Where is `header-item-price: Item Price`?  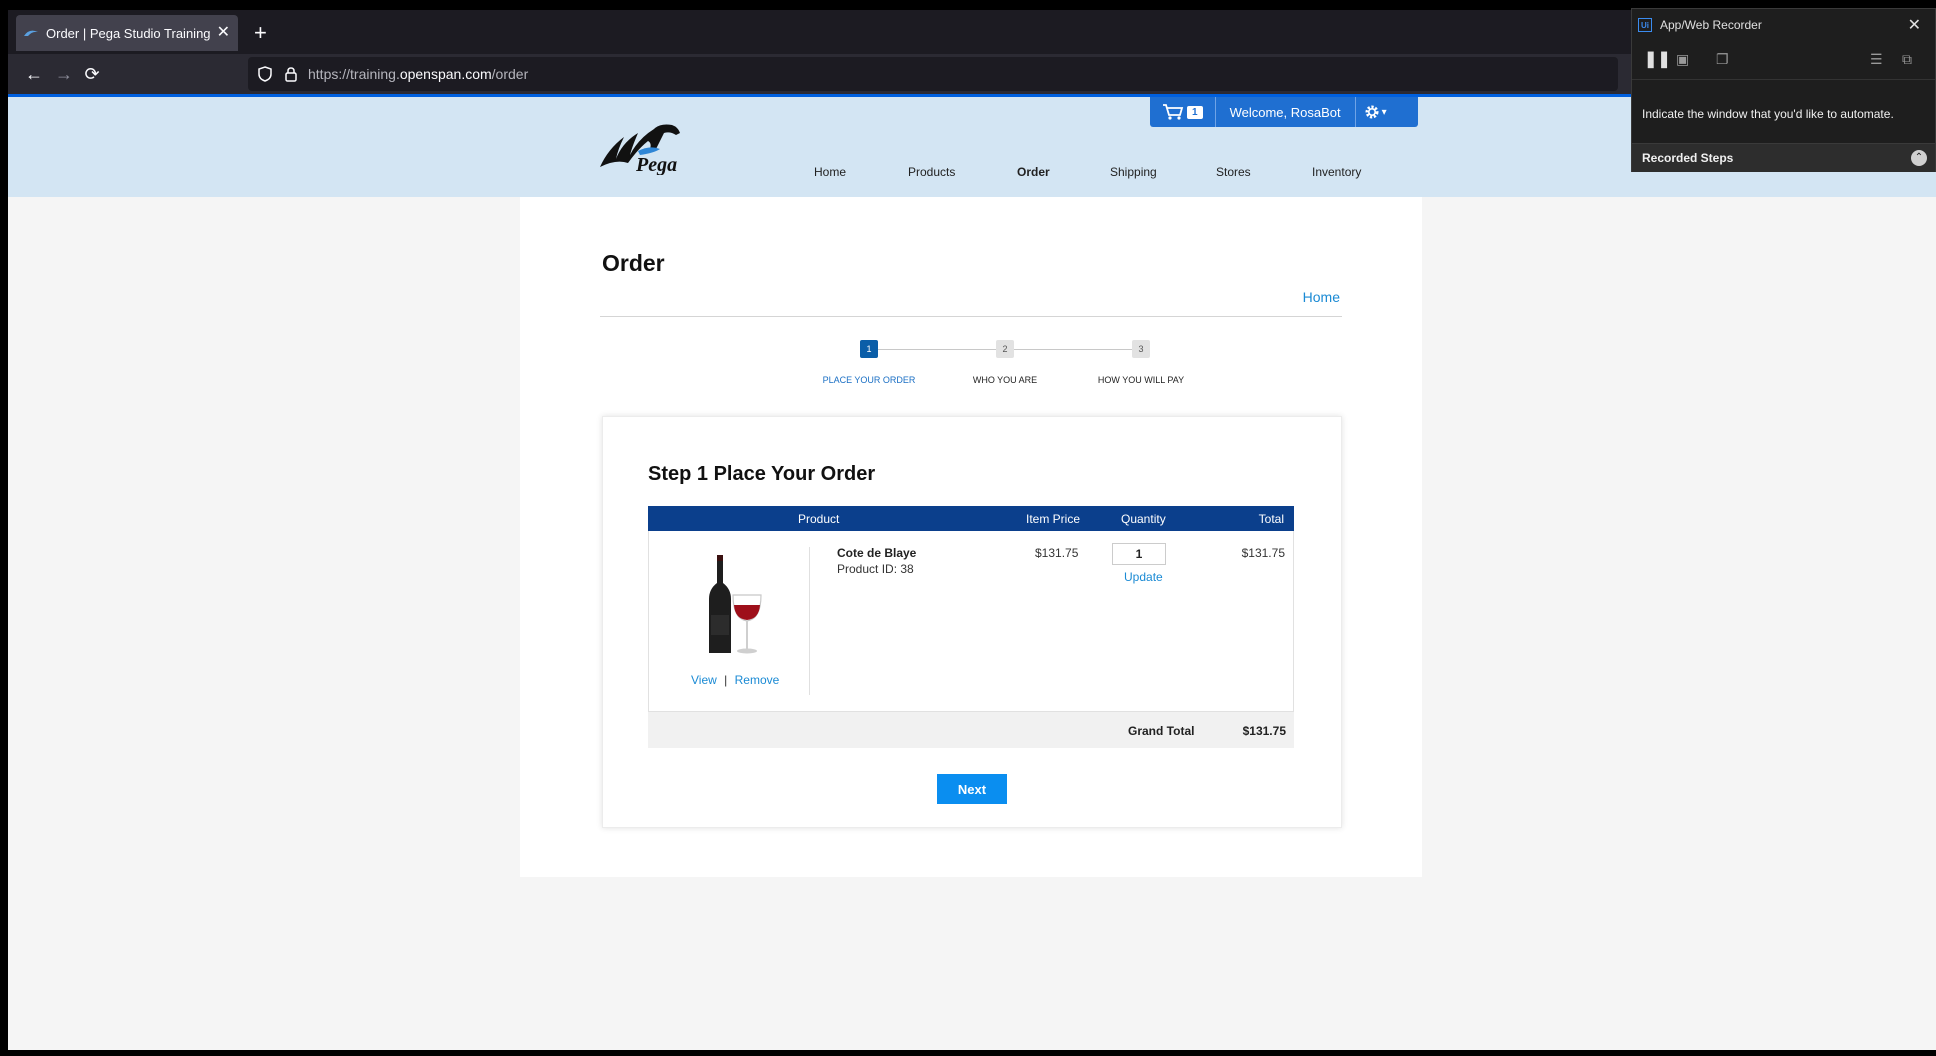 header-item-price: Item Price is located at coordinates (1053, 519).